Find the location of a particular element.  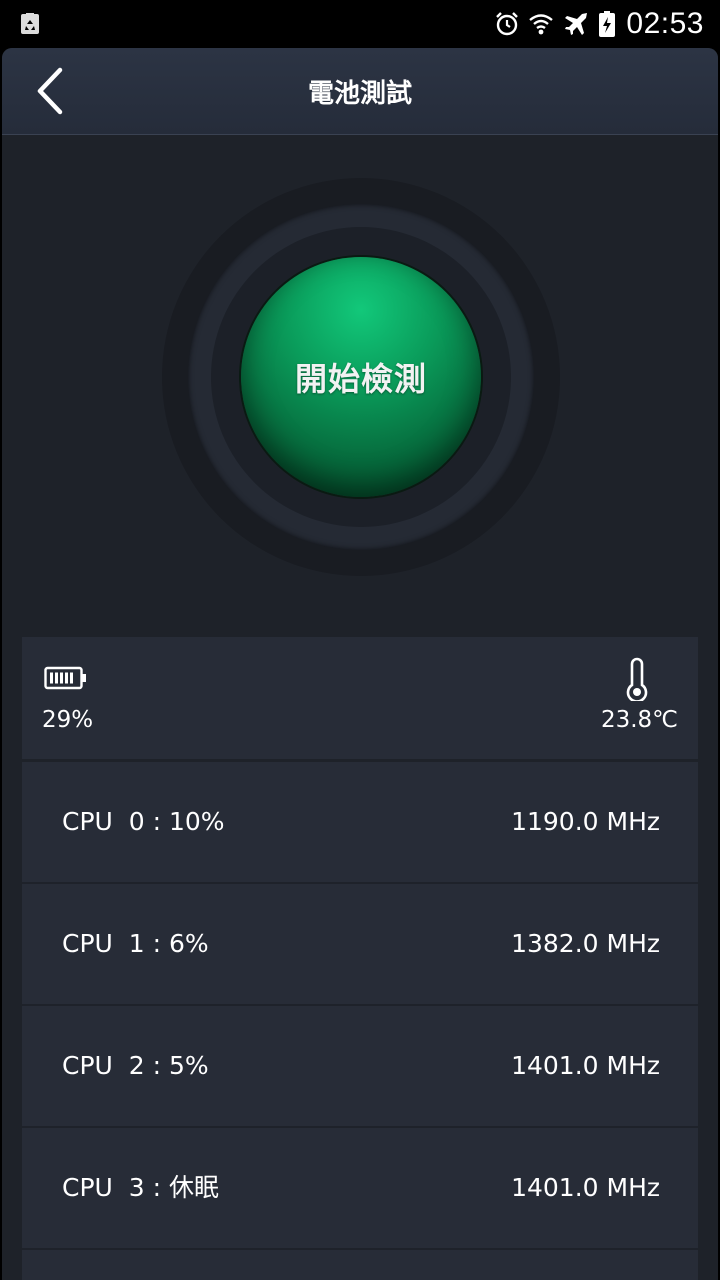

cpu-row: CPU 3 : 休眠 1401.0 MHz is located at coordinates (360, 1189).